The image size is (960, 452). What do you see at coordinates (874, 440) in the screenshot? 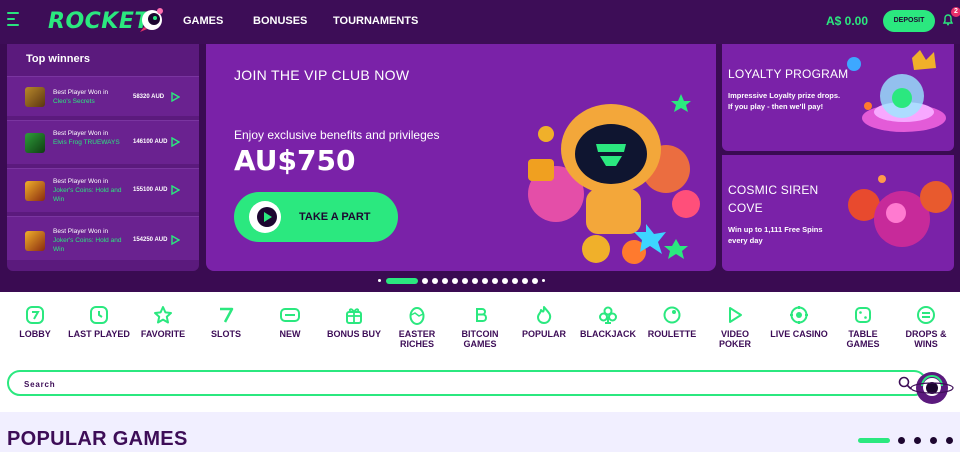
I see `games-pager-active` at bounding box center [874, 440].